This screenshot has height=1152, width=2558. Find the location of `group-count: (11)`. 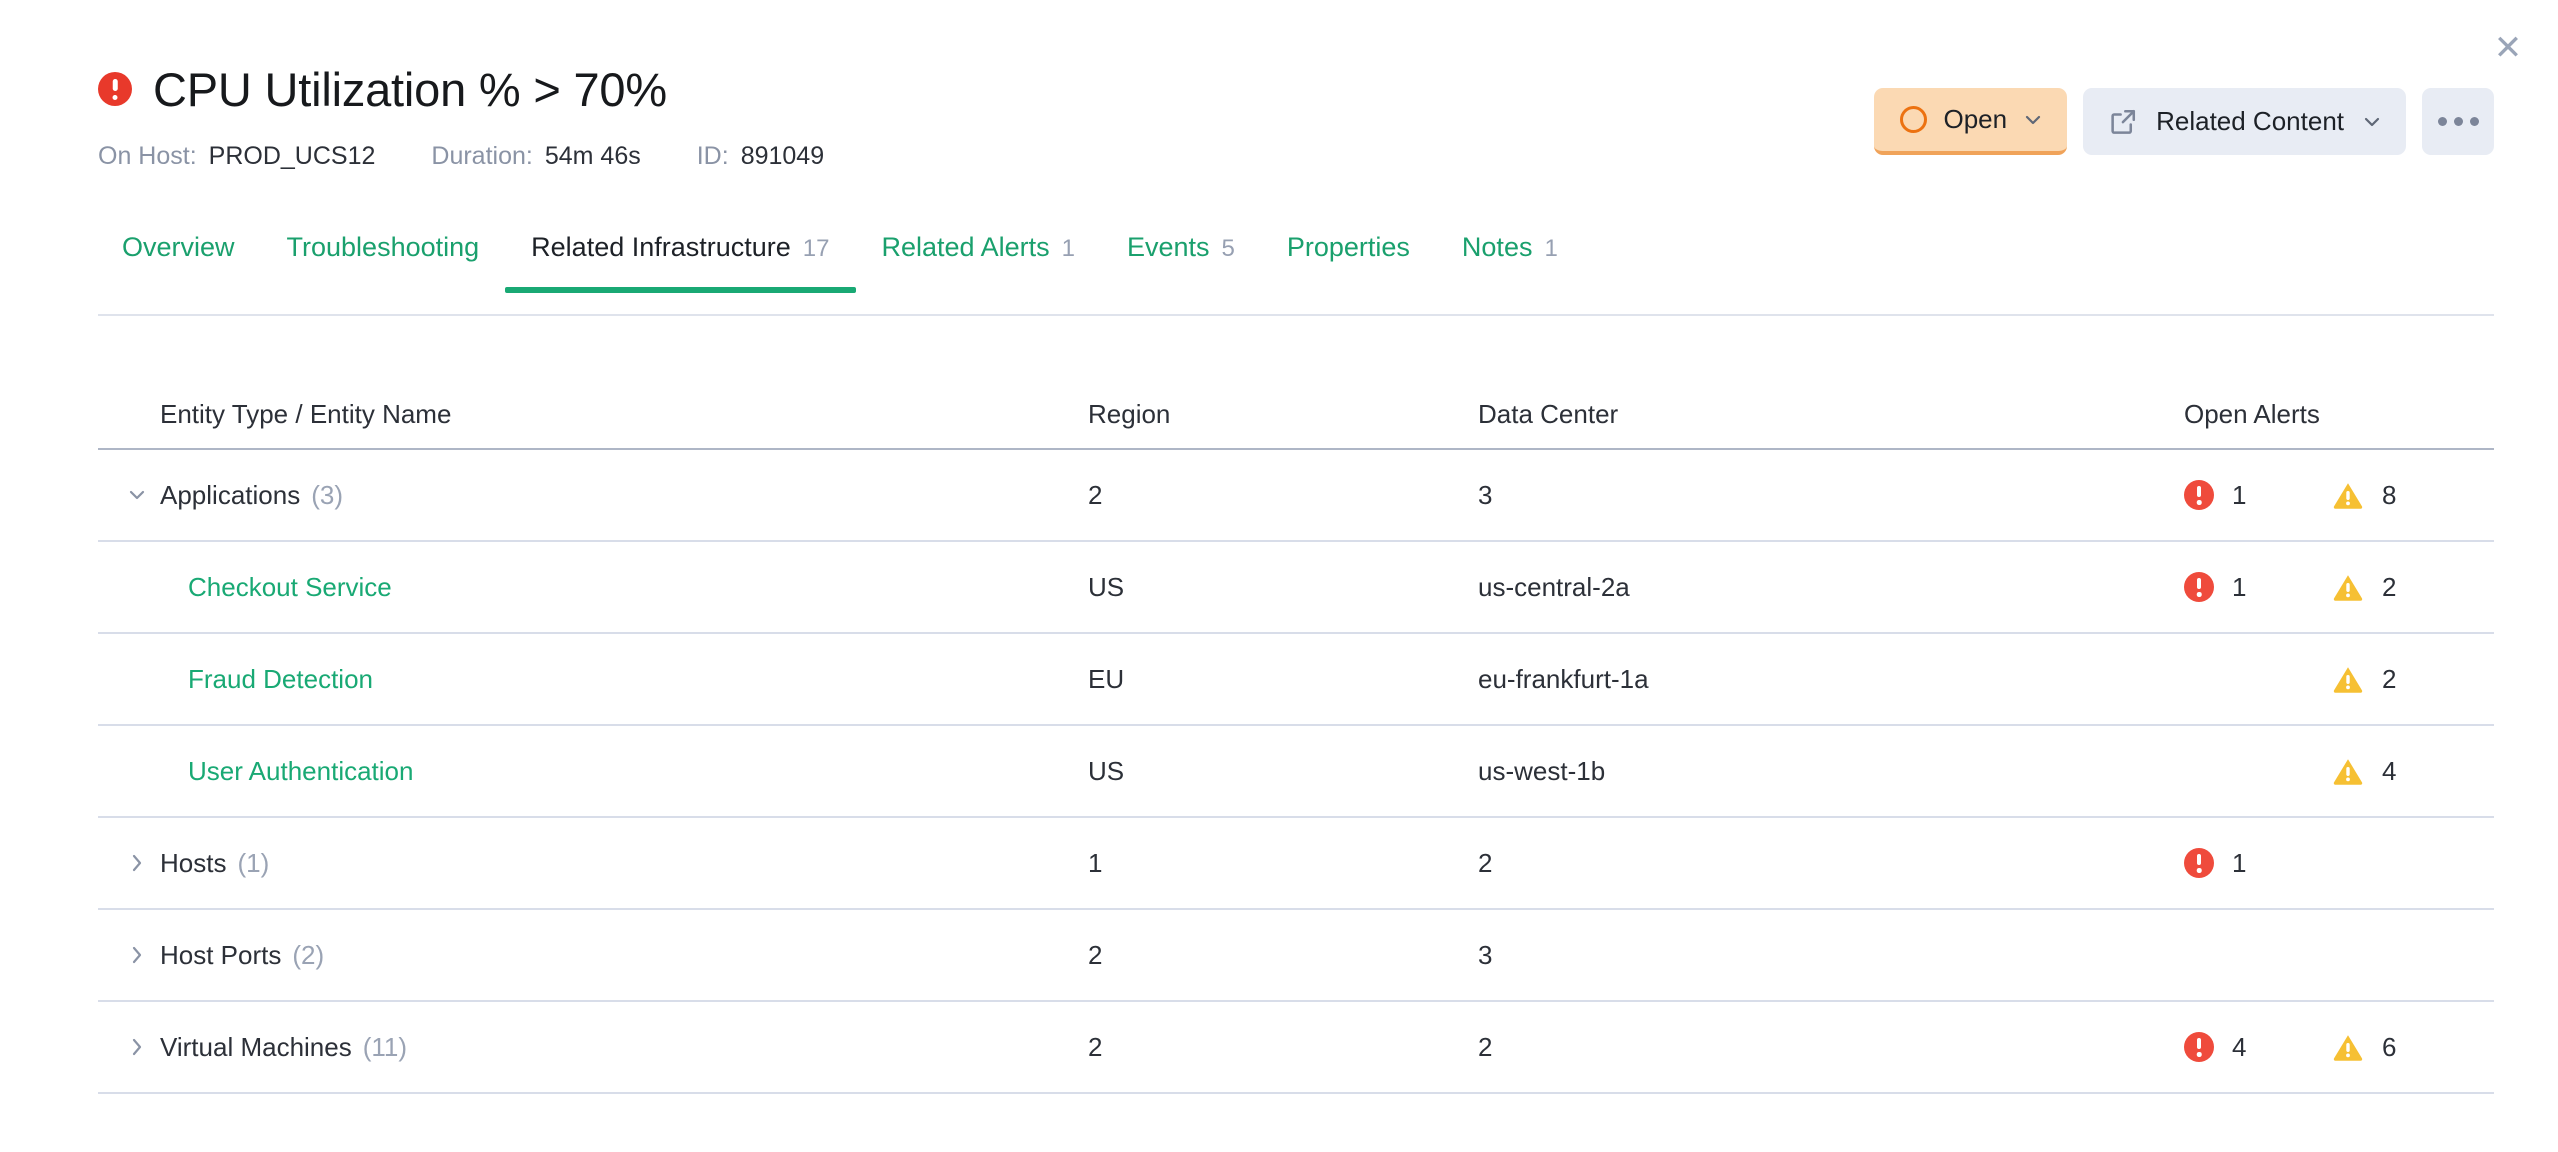

group-count: (11) is located at coordinates (385, 1046).